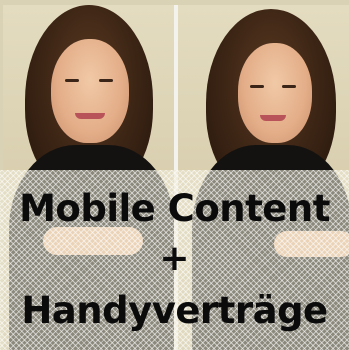 This screenshot has width=349, height=350. Describe the element at coordinates (174, 310) in the screenshot. I see `headline-line-2: Handyverträge` at that location.